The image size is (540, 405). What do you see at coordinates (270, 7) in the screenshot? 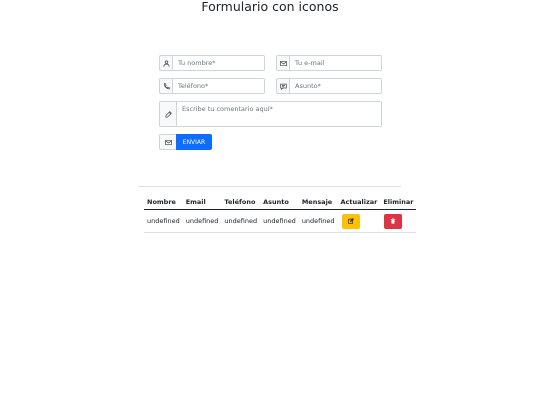
I see `page-title: Formulario con iconos` at bounding box center [270, 7].